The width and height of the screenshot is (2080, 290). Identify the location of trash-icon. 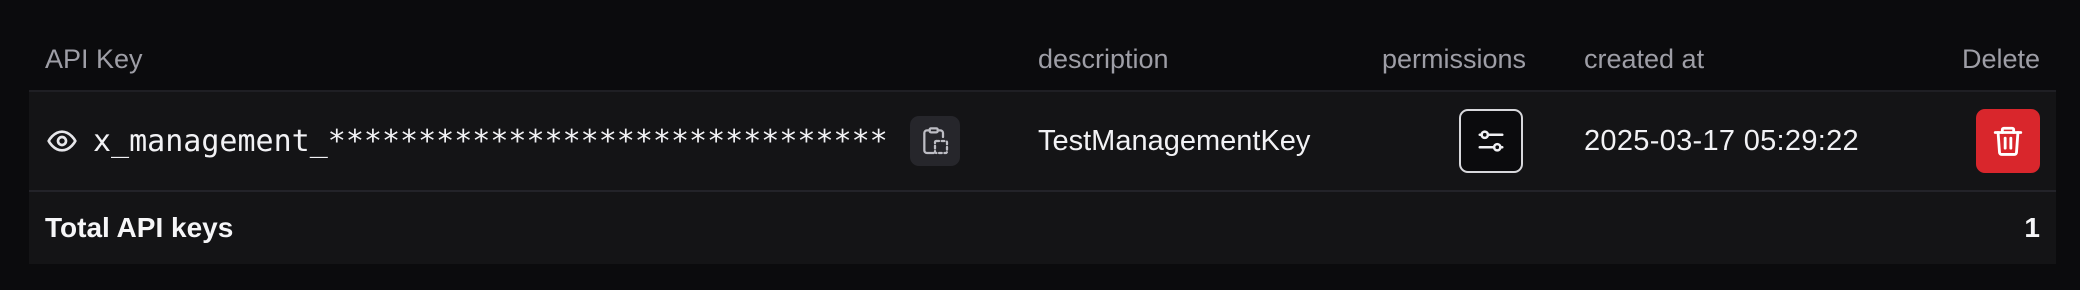
(2008, 141).